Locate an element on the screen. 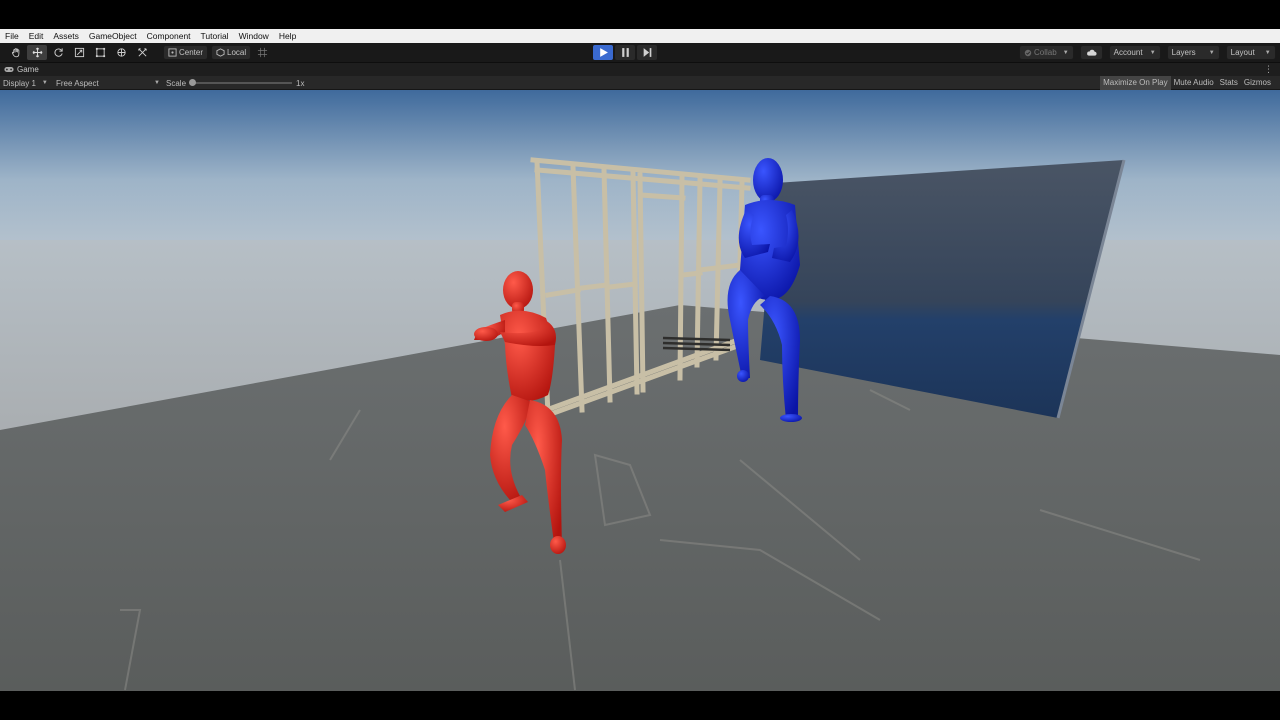 This screenshot has width=1280, height=720. account-label: Account is located at coordinates (1128, 52).